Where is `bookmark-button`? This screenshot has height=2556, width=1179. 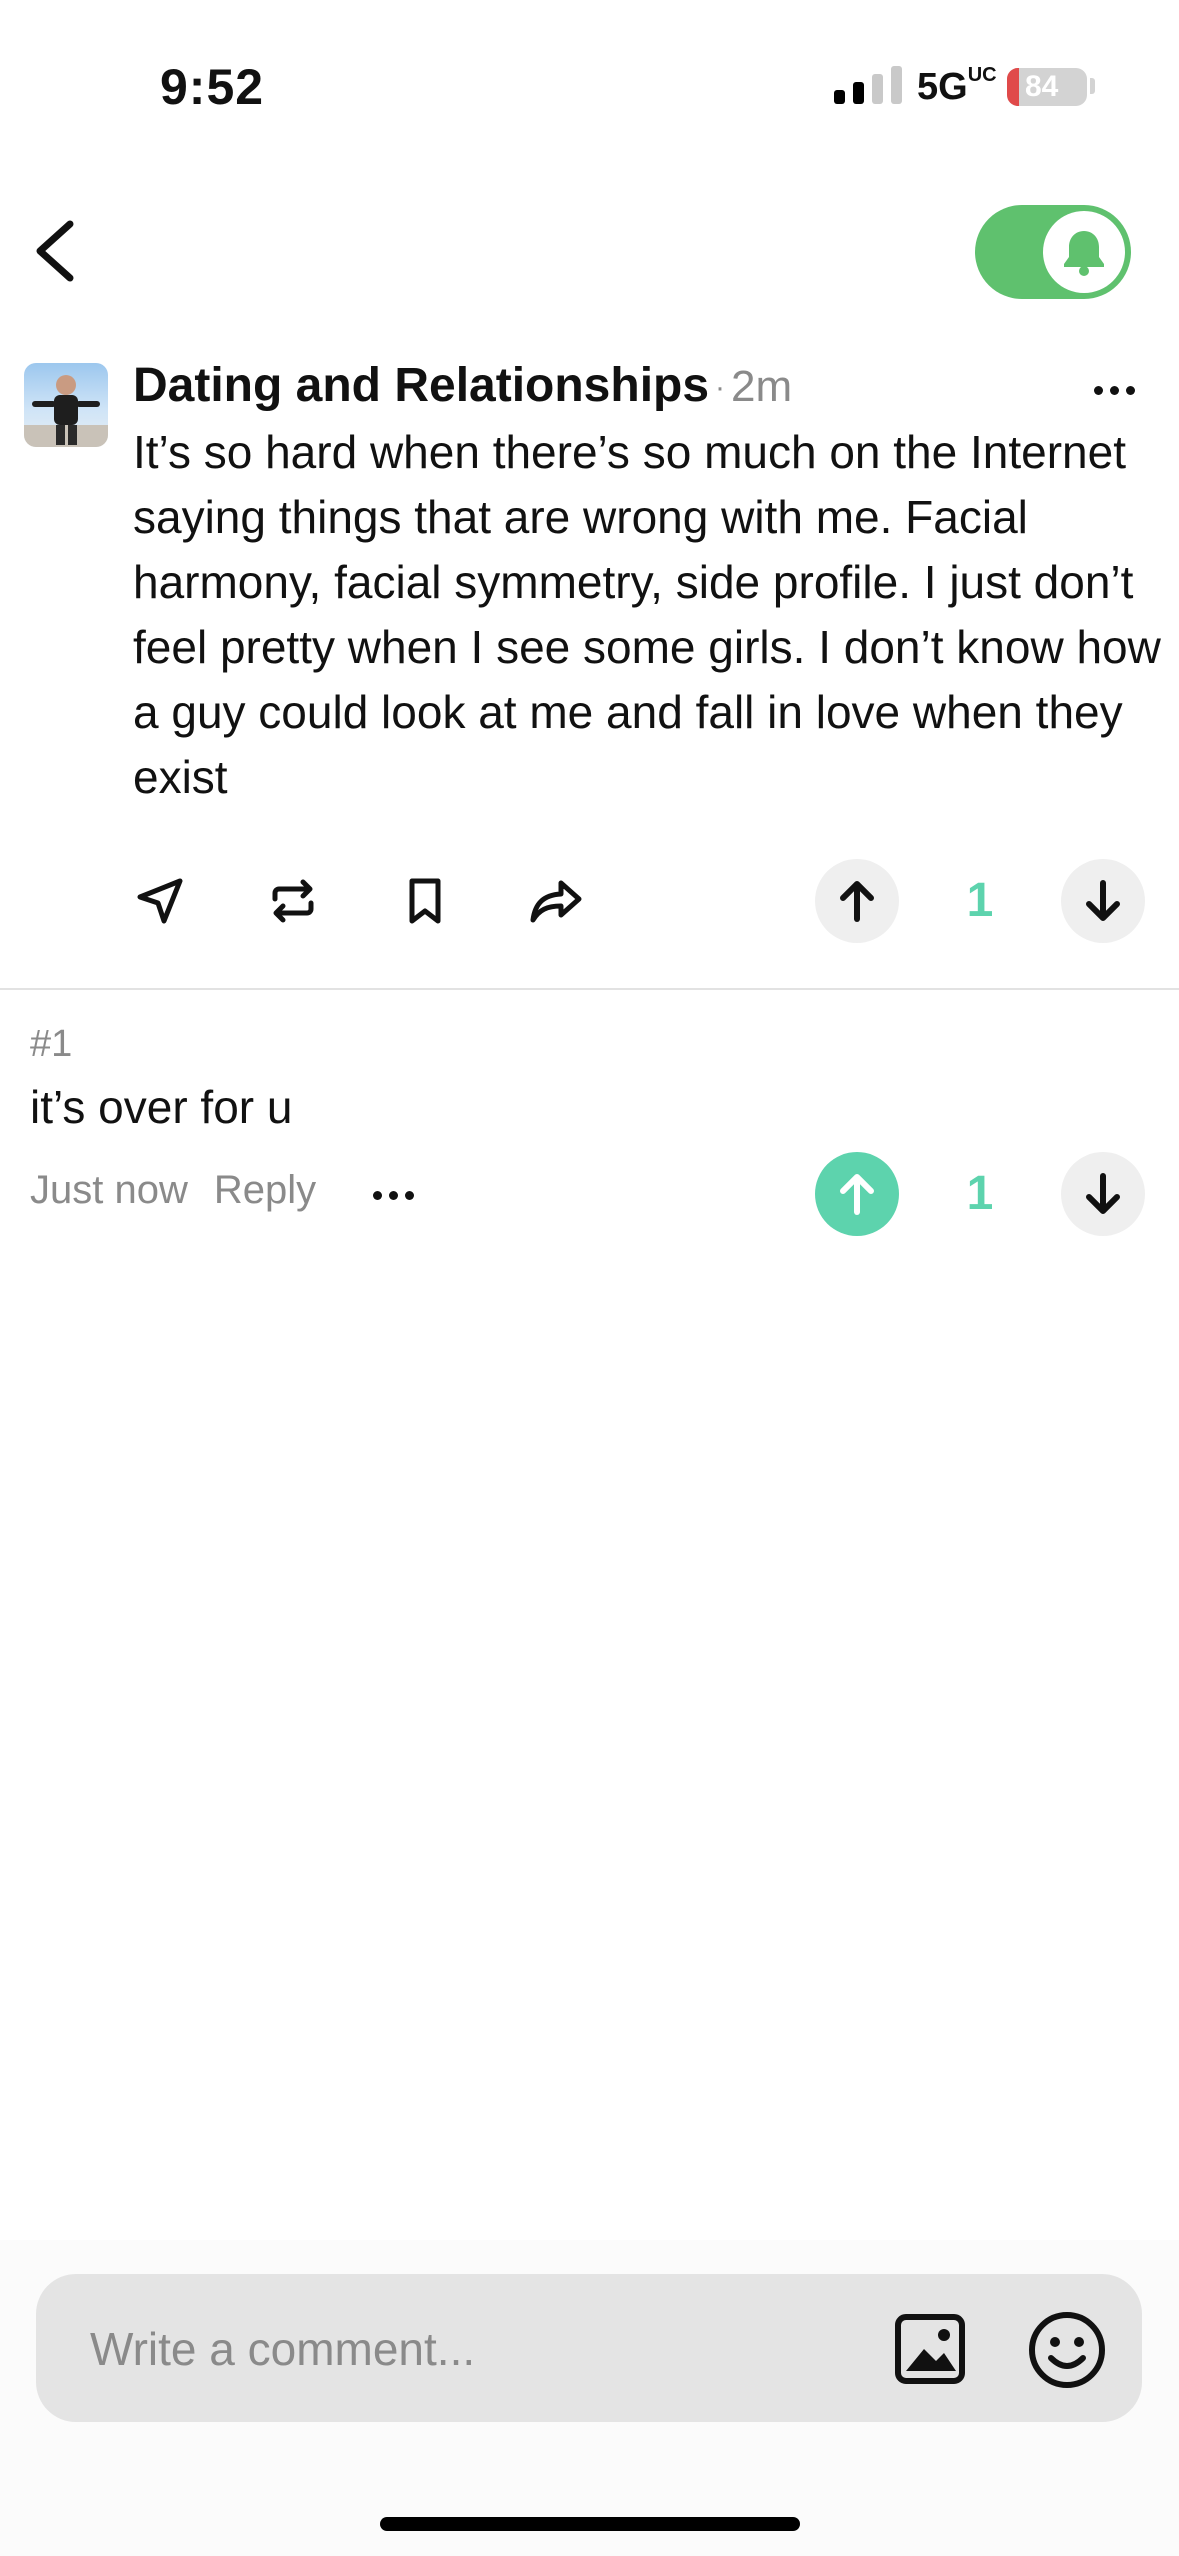 bookmark-button is located at coordinates (425, 901).